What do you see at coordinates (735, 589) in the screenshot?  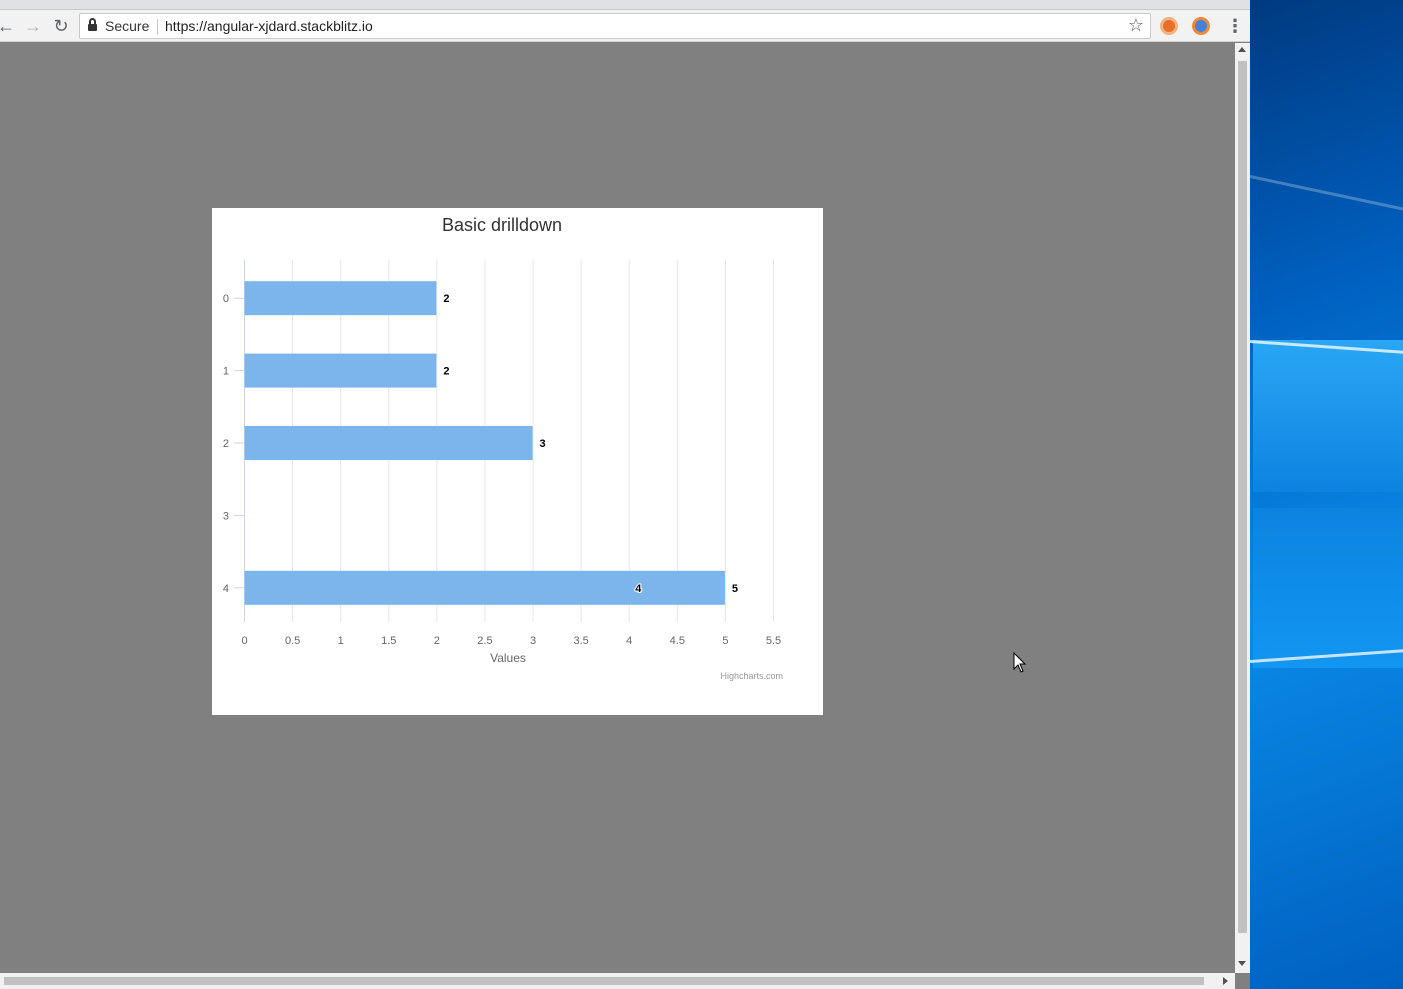 I see `data-label: 5` at bounding box center [735, 589].